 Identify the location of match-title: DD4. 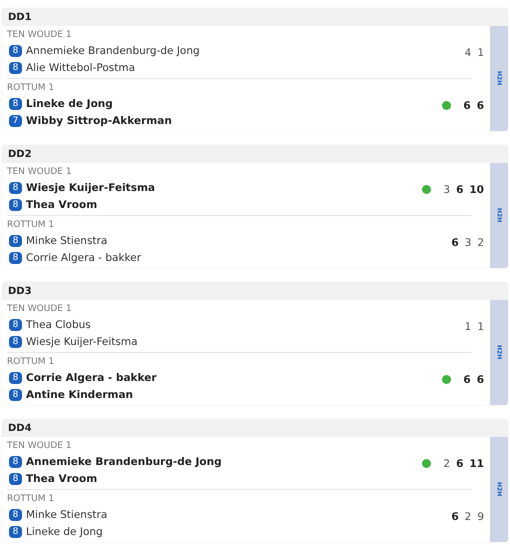
(20, 428).